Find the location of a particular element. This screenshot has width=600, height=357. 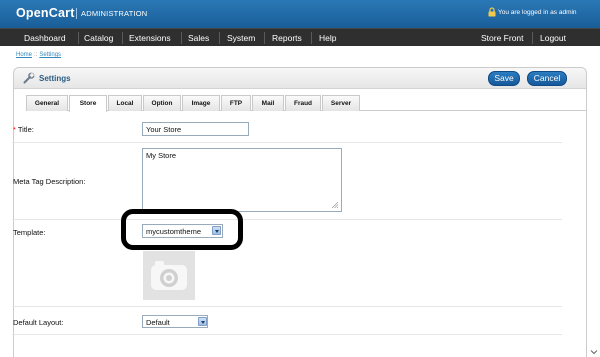

template-preview-image is located at coordinates (169, 275).